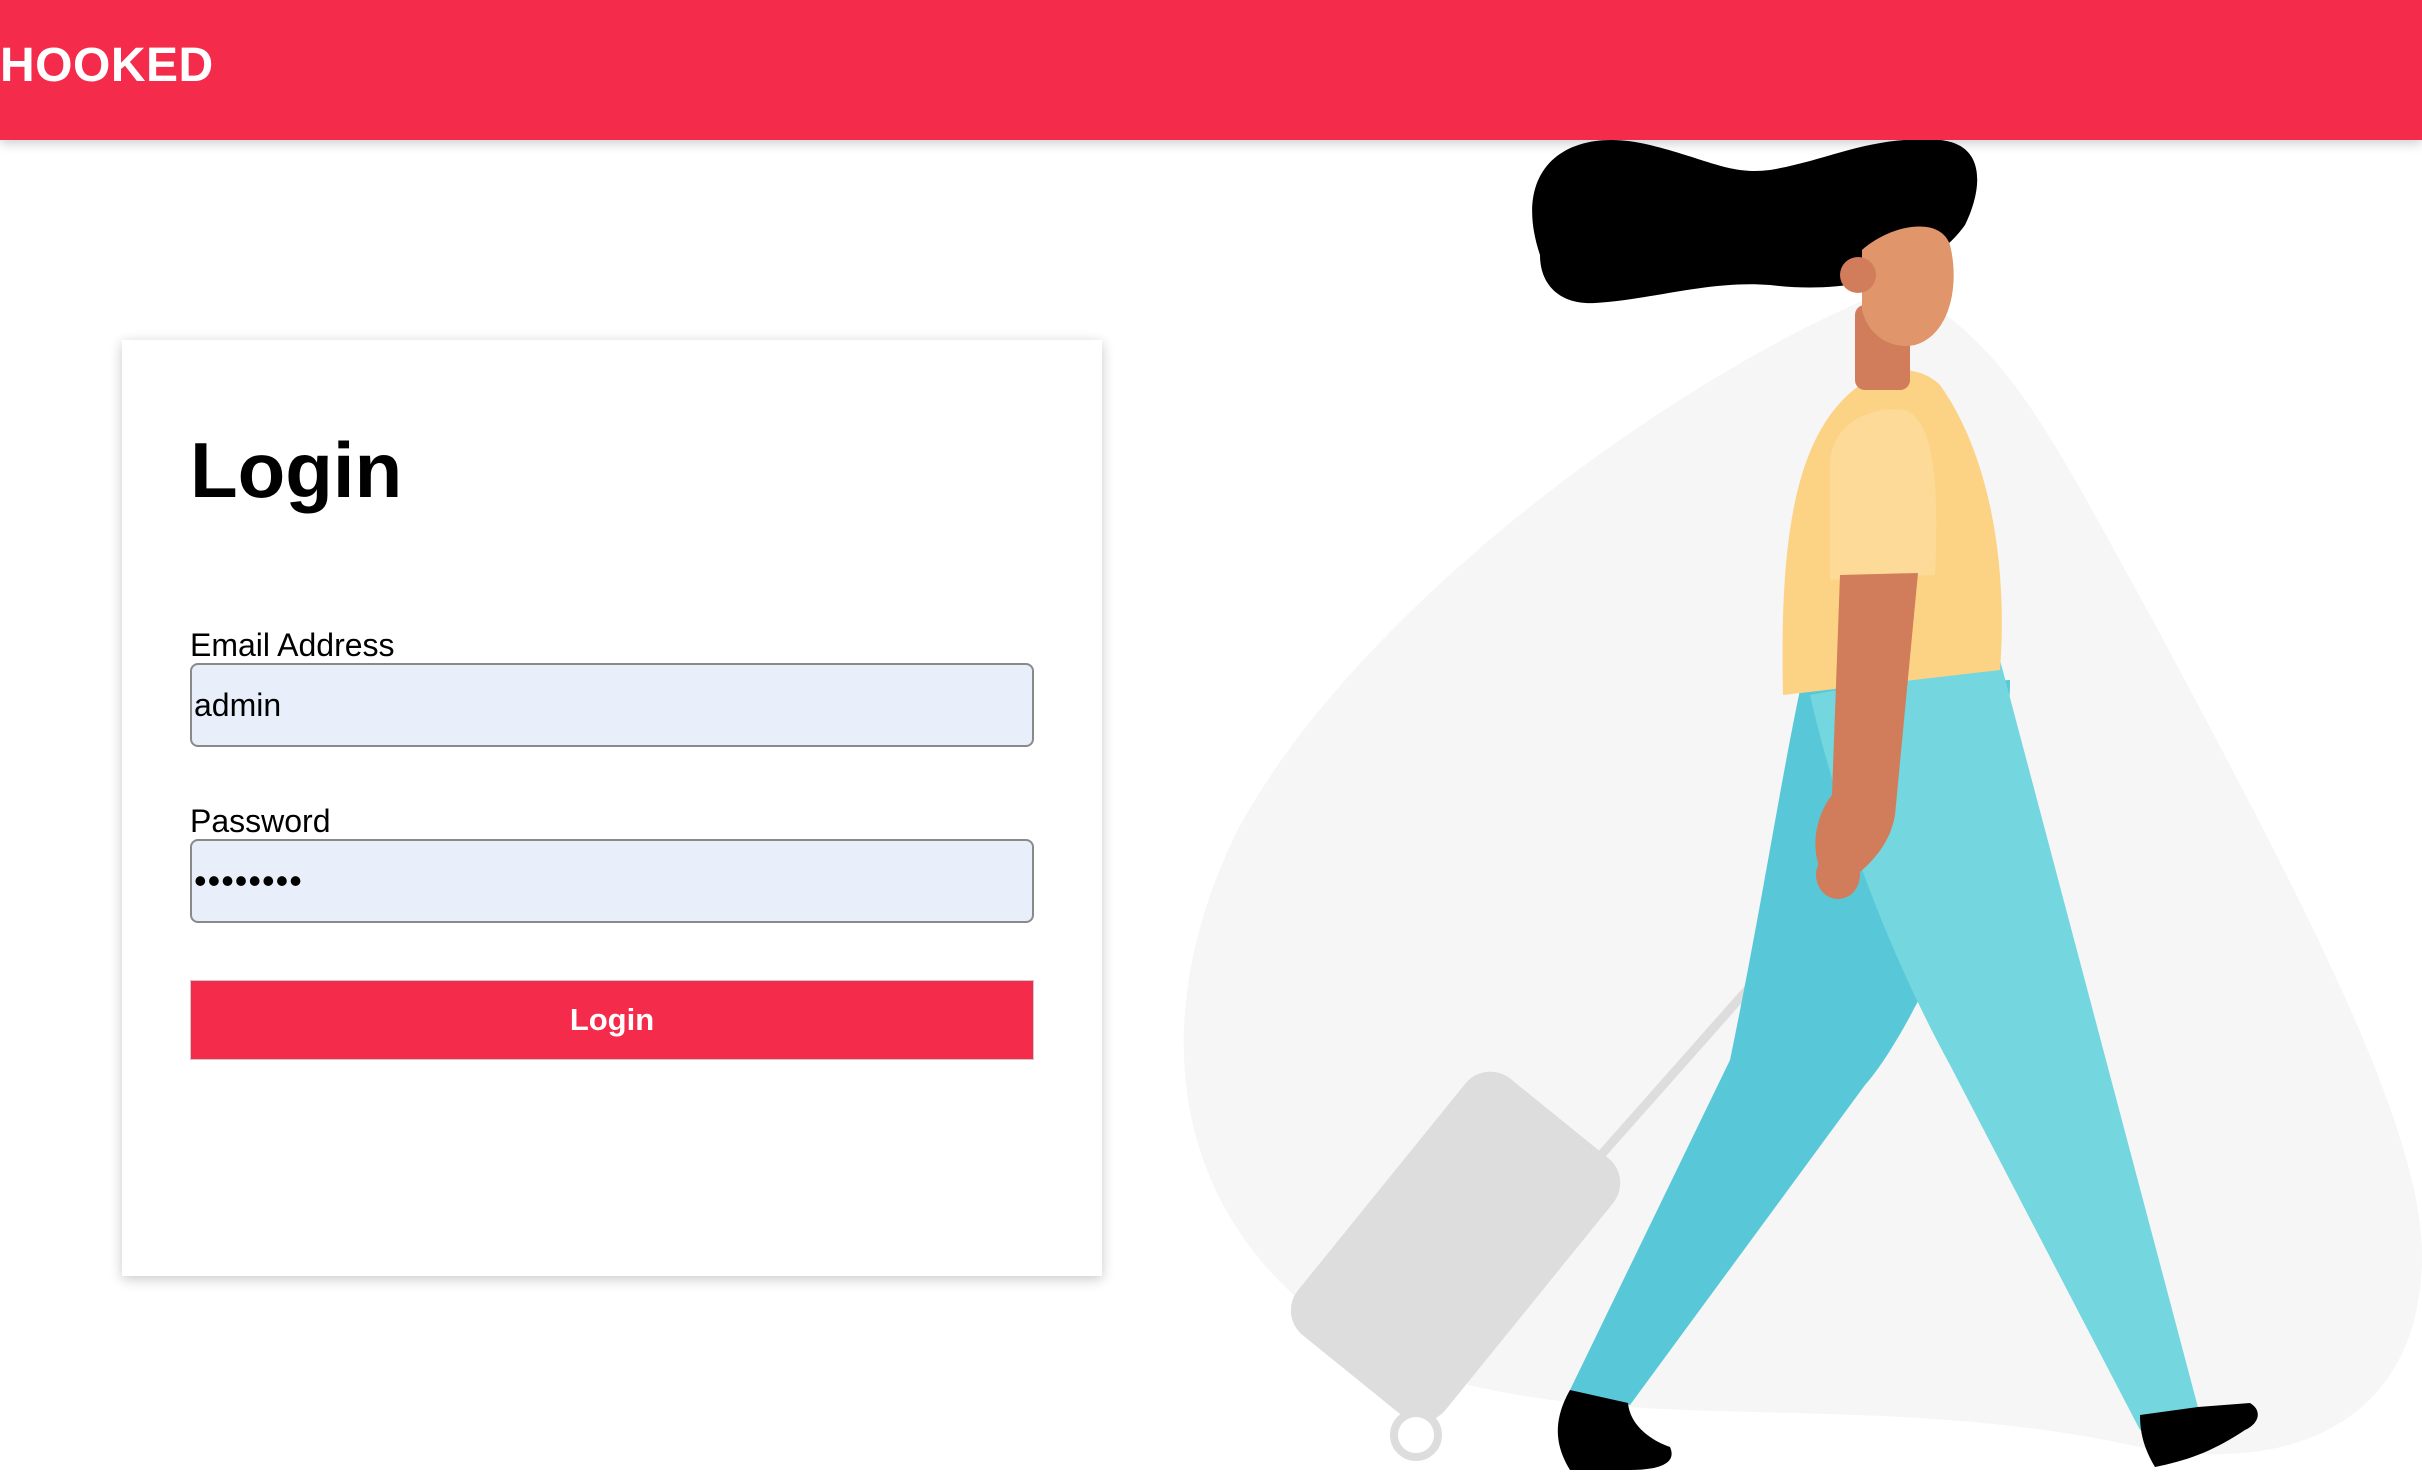 This screenshot has height=1476, width=2422. Describe the element at coordinates (1838, 875) in the screenshot. I see `hand` at that location.